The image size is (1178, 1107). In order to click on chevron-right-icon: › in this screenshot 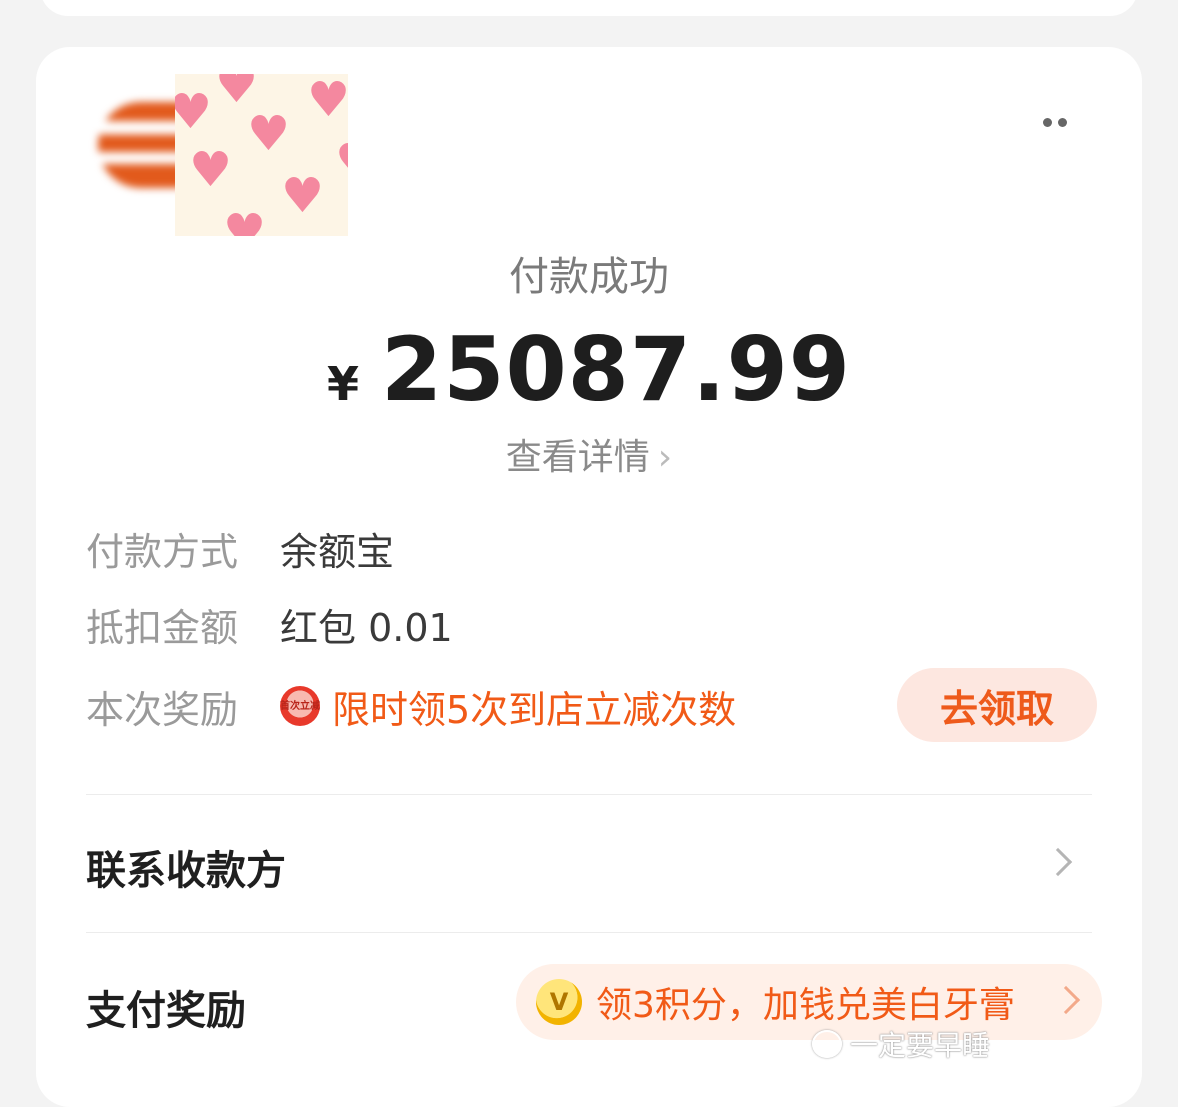, I will do `click(665, 457)`.